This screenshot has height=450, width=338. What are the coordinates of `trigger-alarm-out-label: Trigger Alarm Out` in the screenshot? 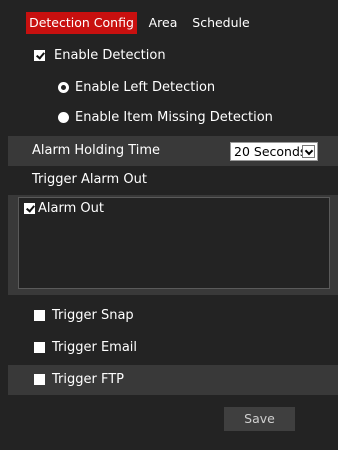 It's located at (89, 179).